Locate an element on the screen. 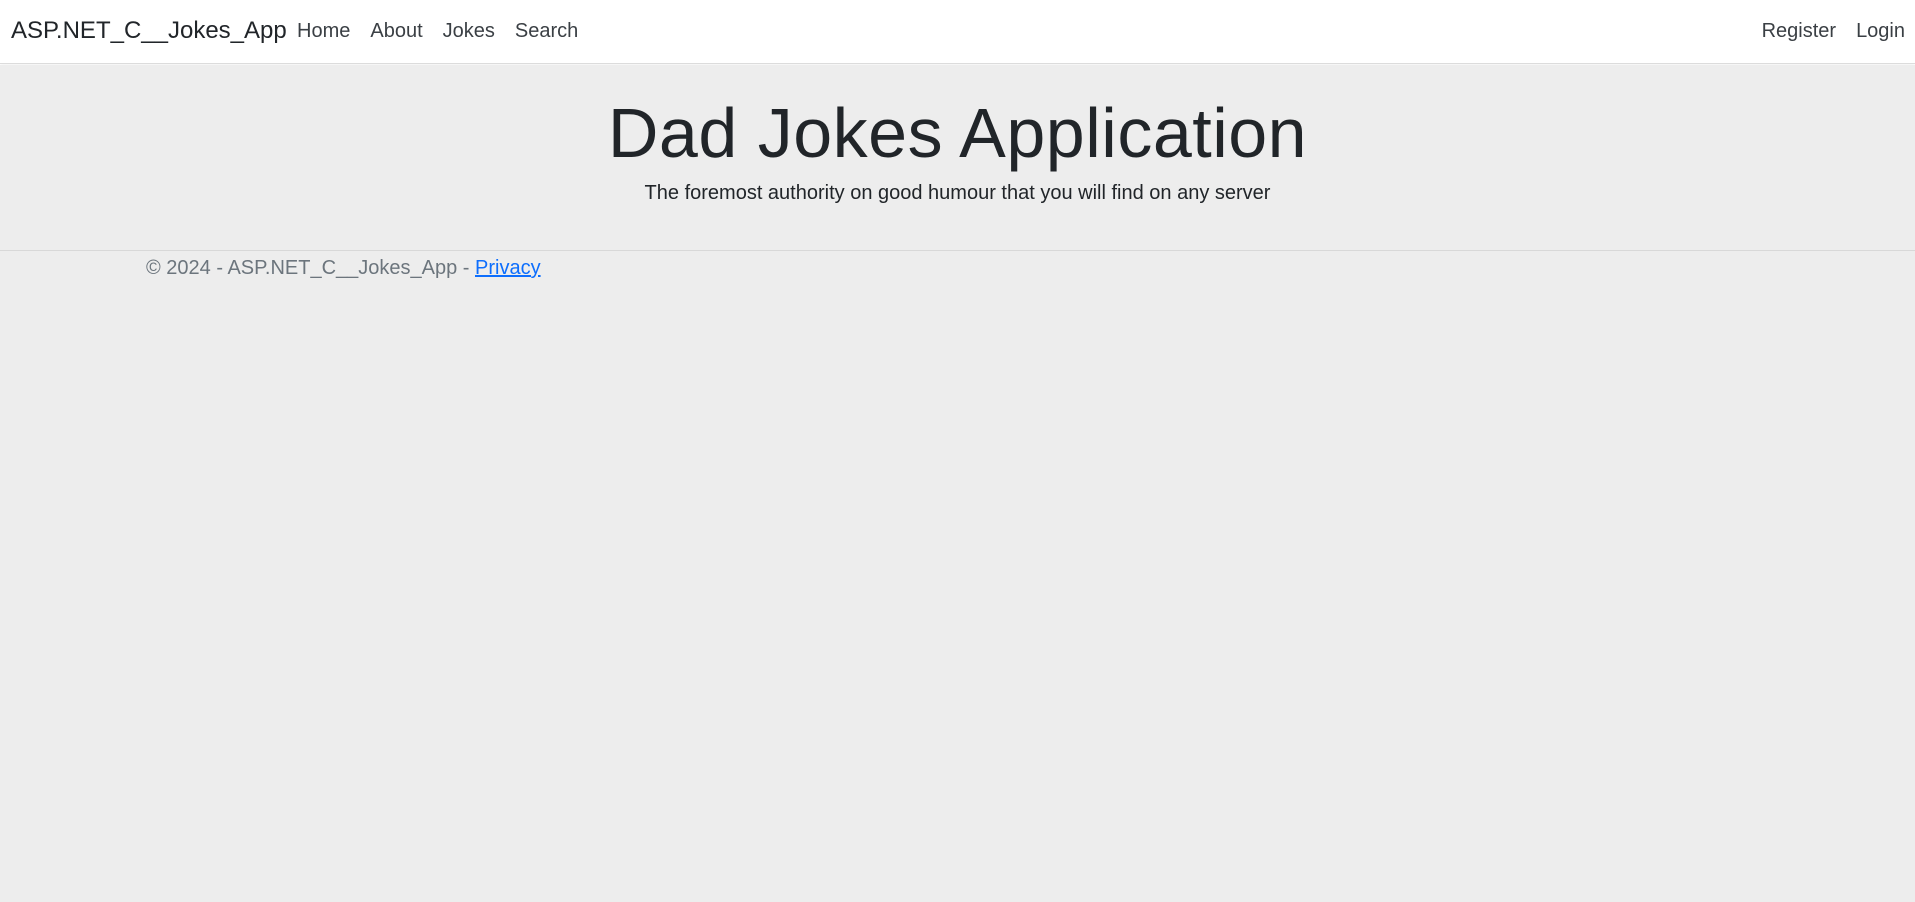  footer-text: © 2024 - ASP.NET_C__Jokes_App - Privacy is located at coordinates (343, 268).